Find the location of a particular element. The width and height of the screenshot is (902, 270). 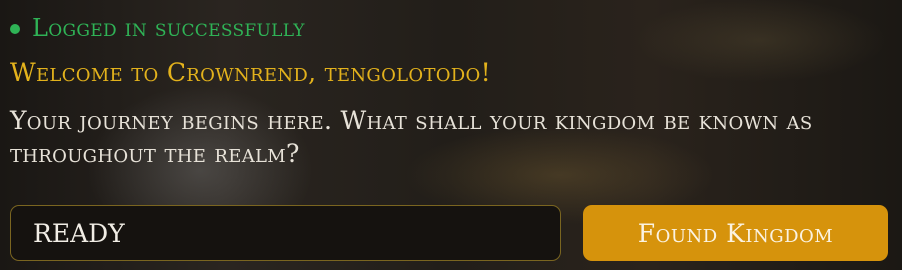

kingdom-name-input is located at coordinates (285, 233).